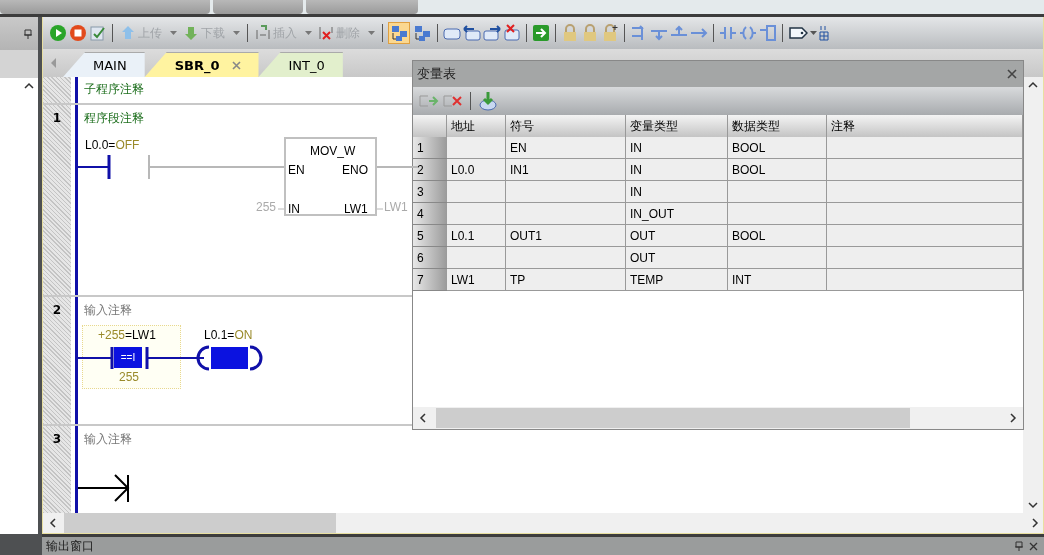 The image size is (1044, 555). I want to click on row-number: 6, so click(430, 258).